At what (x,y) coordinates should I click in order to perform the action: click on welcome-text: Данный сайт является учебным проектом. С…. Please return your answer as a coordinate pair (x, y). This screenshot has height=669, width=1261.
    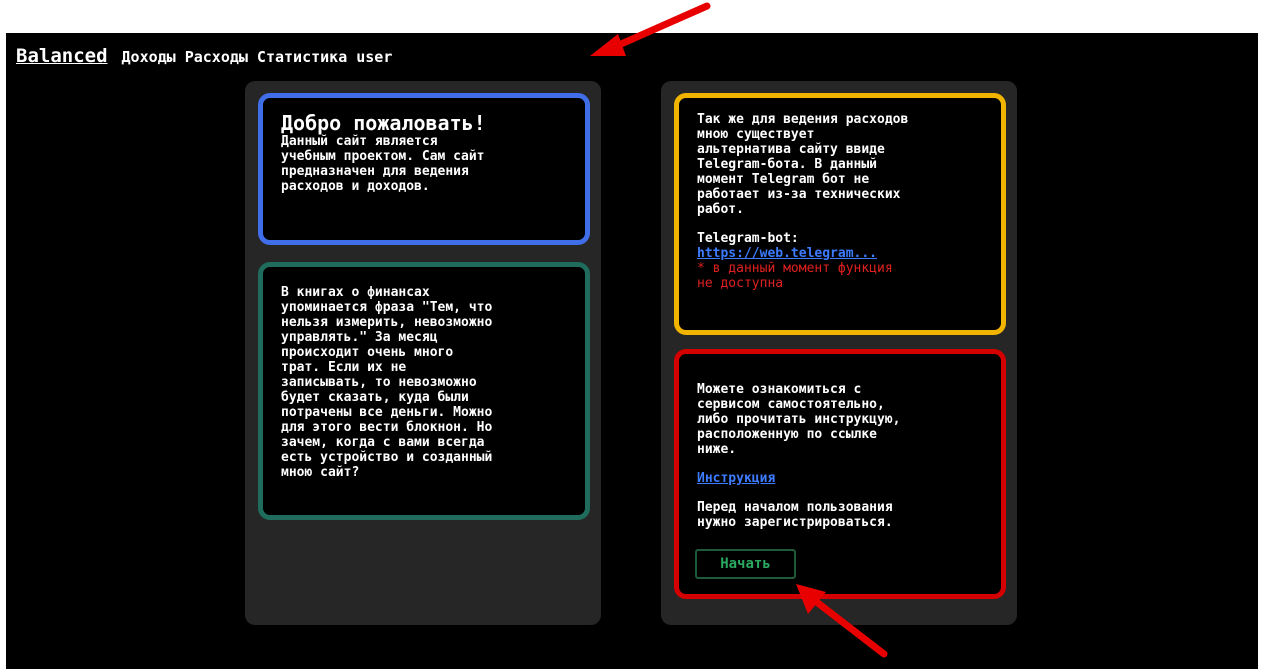
    Looking at the image, I should click on (383, 164).